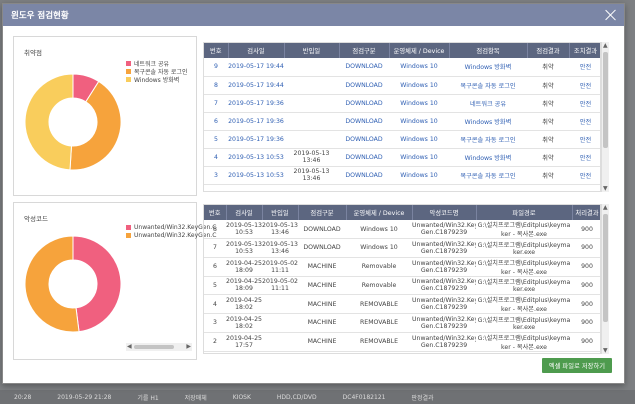  What do you see at coordinates (280, 212) in the screenshot?
I see `malware-header-cell: 반입일` at bounding box center [280, 212].